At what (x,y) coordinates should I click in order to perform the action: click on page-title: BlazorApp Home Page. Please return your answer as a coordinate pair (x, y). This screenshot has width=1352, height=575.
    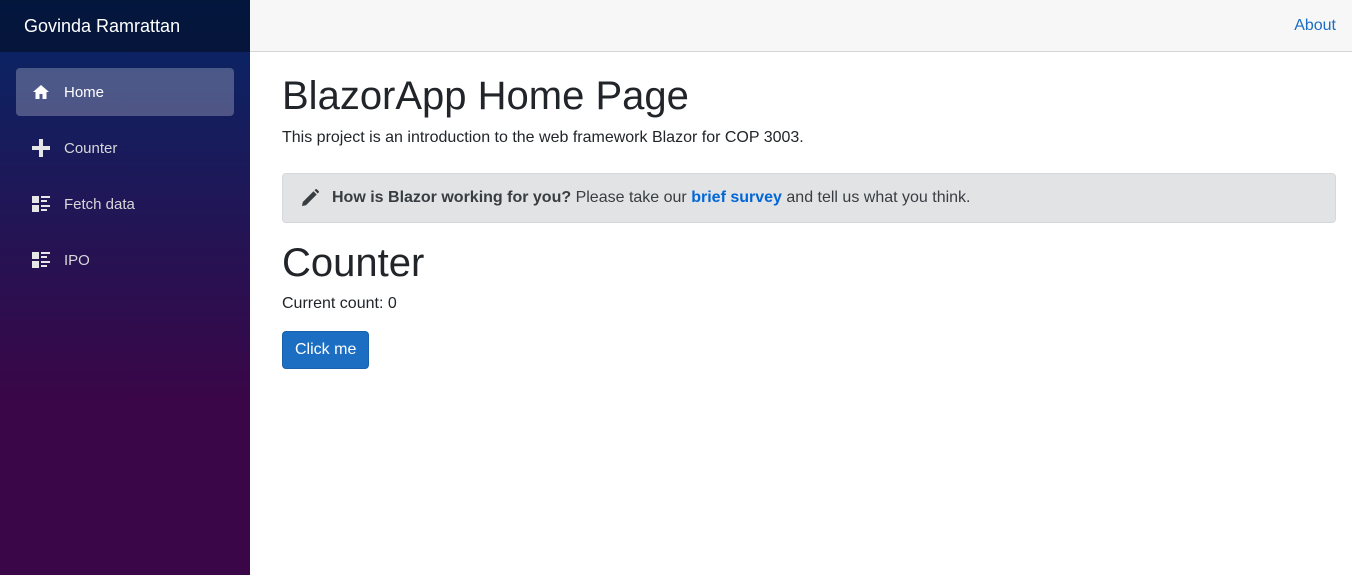
    Looking at the image, I should click on (485, 96).